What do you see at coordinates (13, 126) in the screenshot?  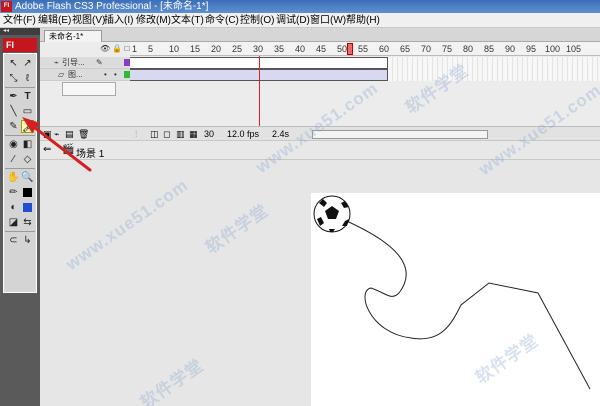 I see `pencil-tool-icon: ✎` at bounding box center [13, 126].